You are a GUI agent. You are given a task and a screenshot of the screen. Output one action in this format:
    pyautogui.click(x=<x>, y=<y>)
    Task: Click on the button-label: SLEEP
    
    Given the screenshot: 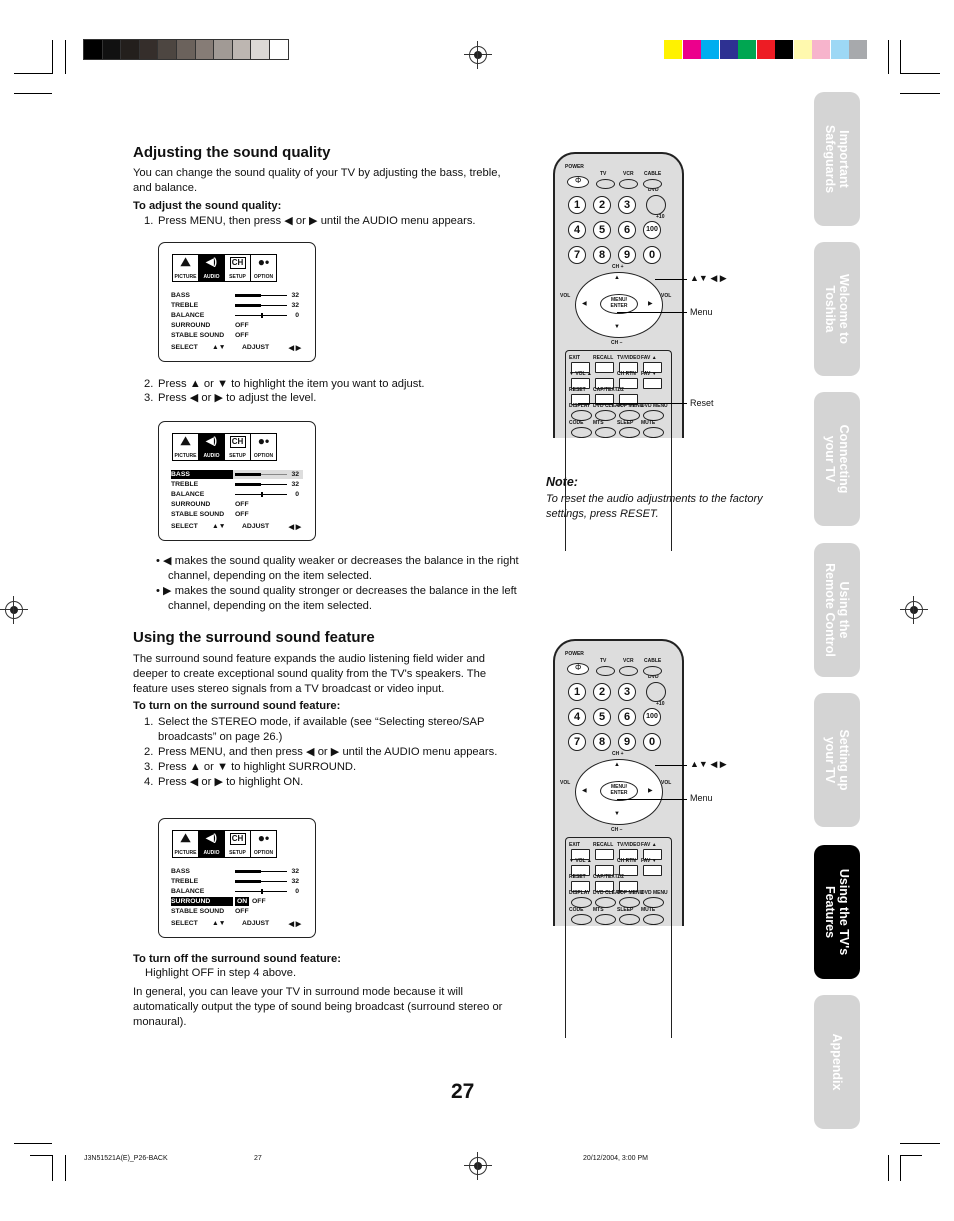 What is the action you would take?
    pyautogui.click(x=625, y=910)
    